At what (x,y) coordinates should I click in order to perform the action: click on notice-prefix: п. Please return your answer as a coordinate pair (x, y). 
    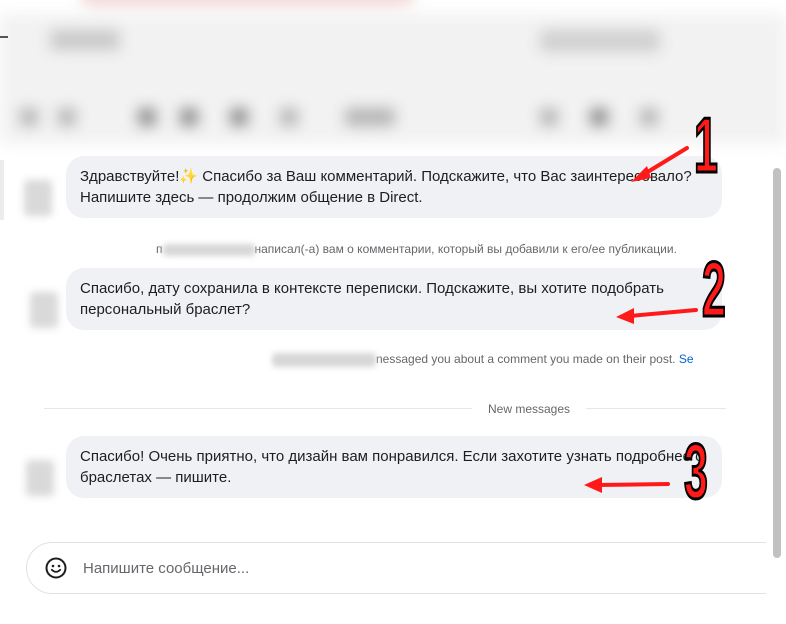
    Looking at the image, I should click on (159, 249).